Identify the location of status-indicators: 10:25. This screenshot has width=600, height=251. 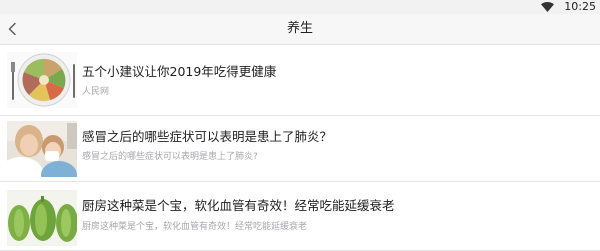
(568, 7).